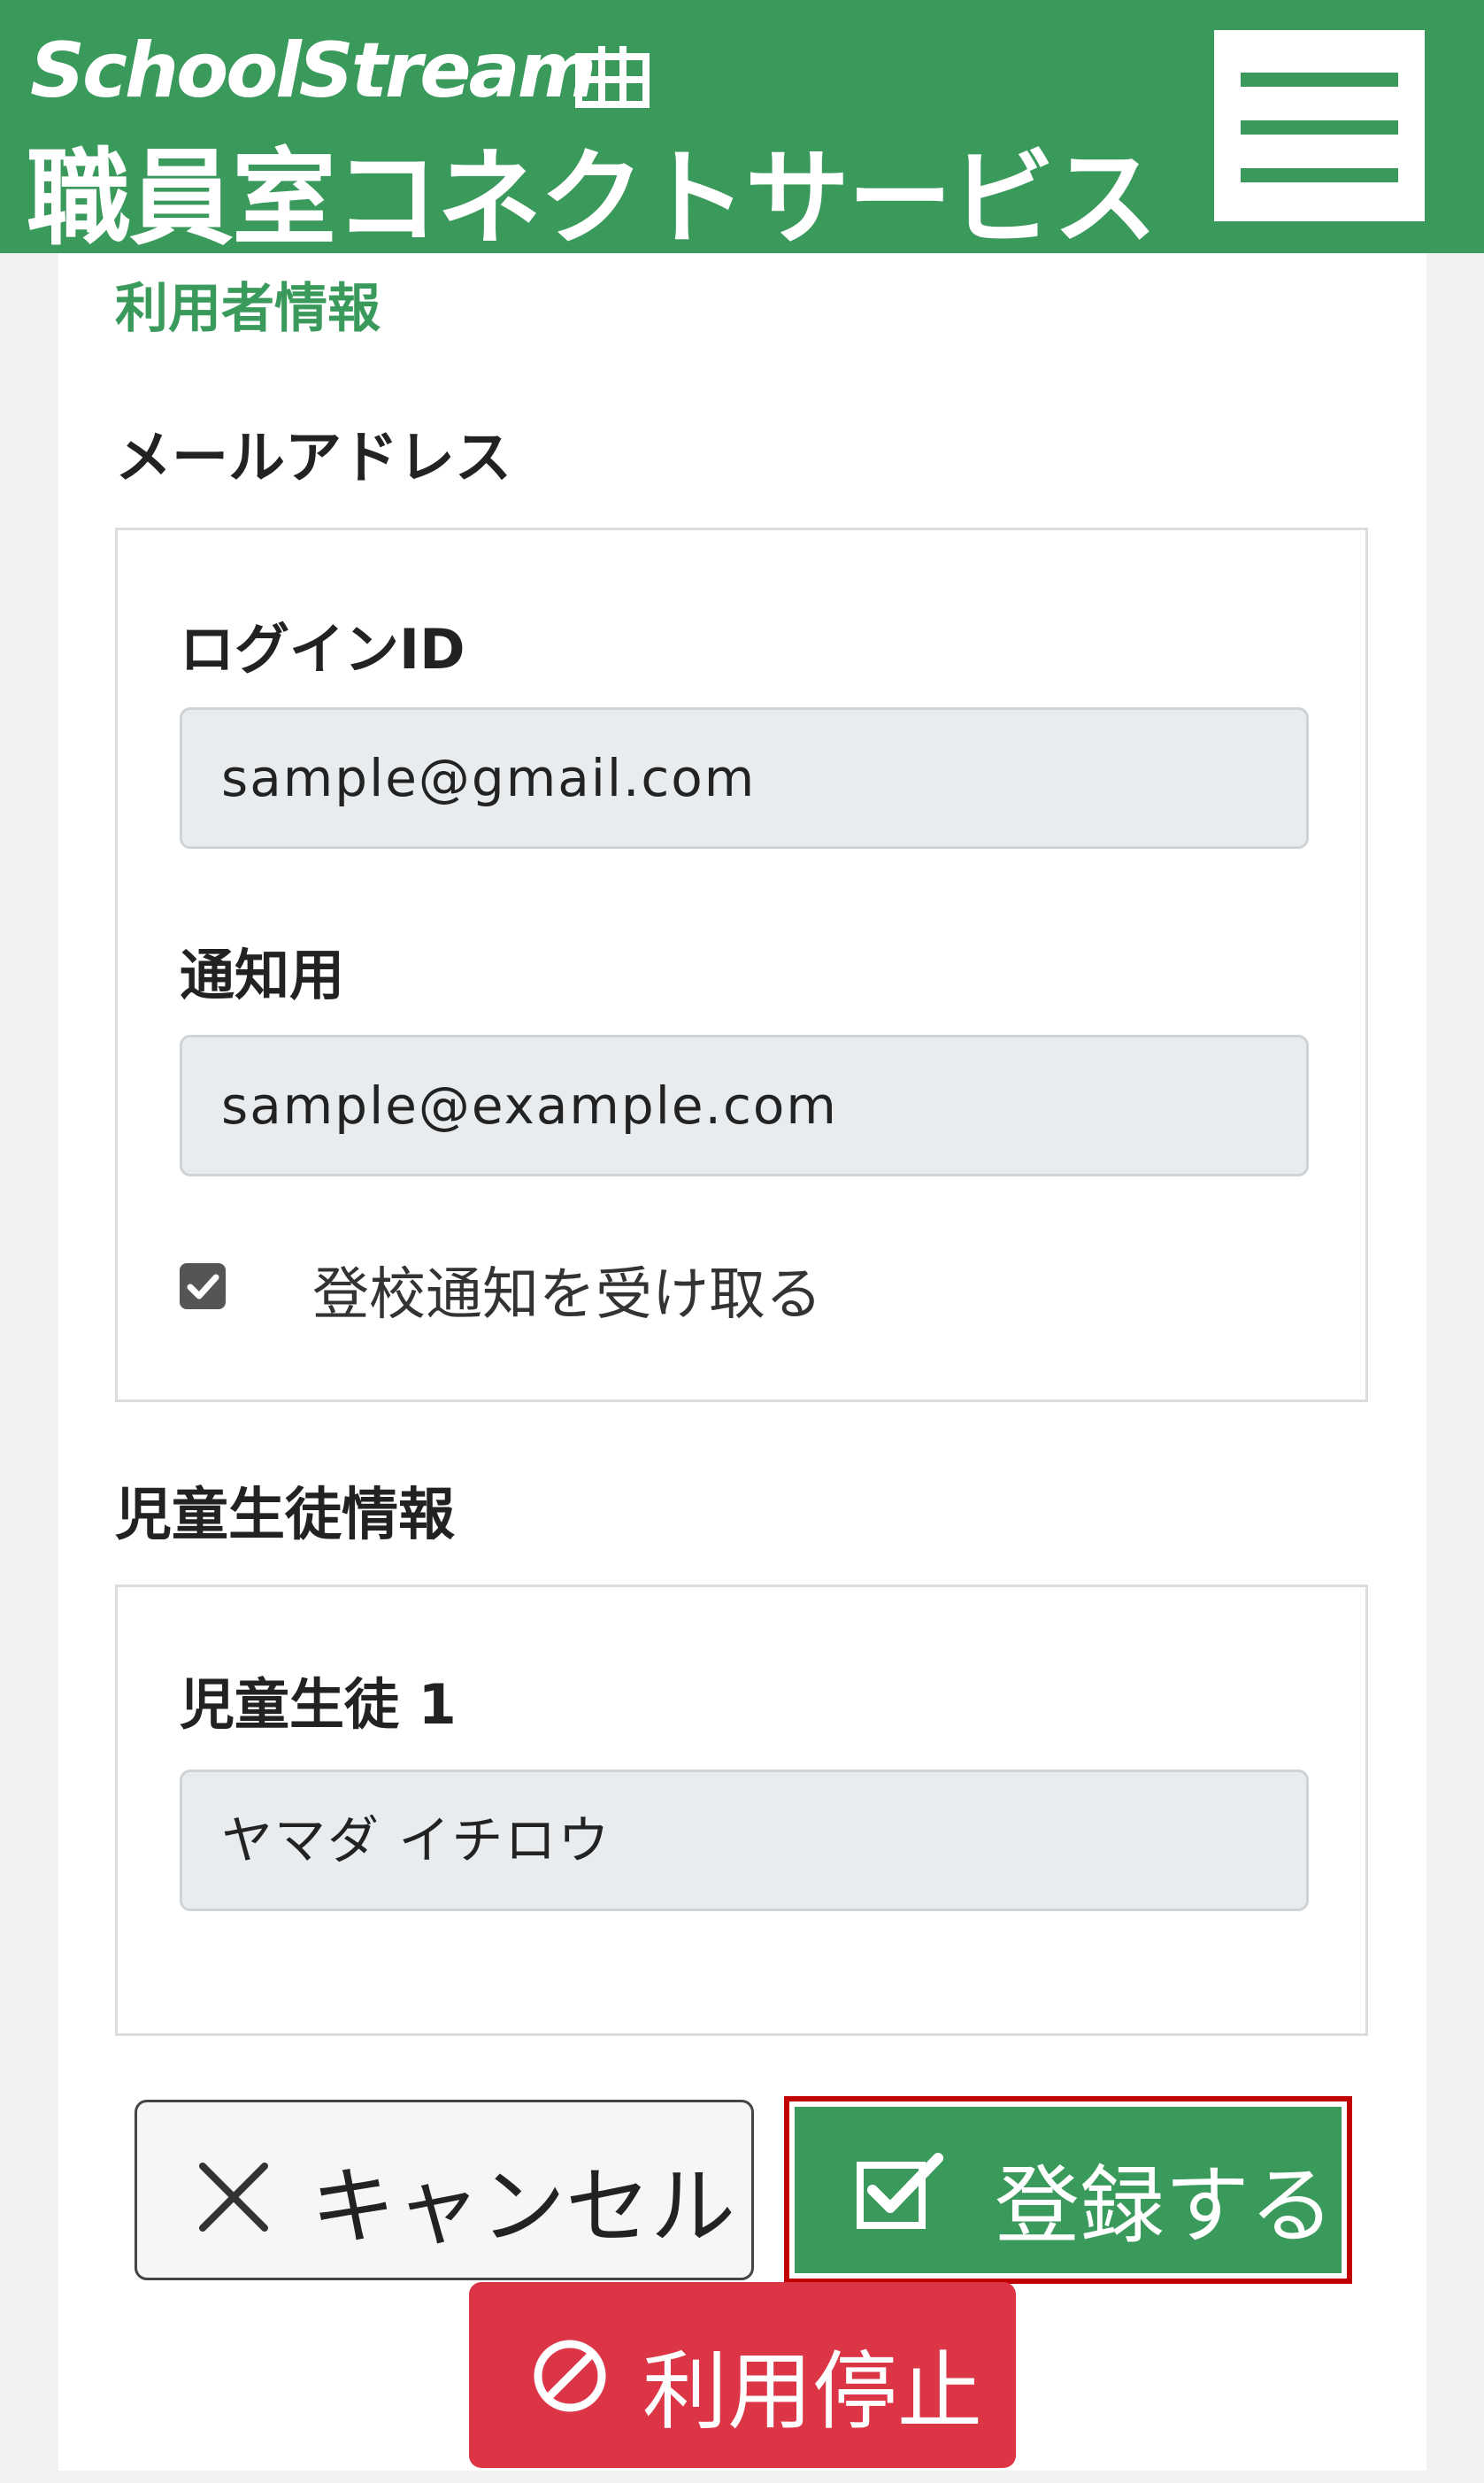 Image resolution: width=1484 pixels, height=2483 pixels. I want to click on student-name-field: ヤマダ イチロウ, so click(744, 1840).